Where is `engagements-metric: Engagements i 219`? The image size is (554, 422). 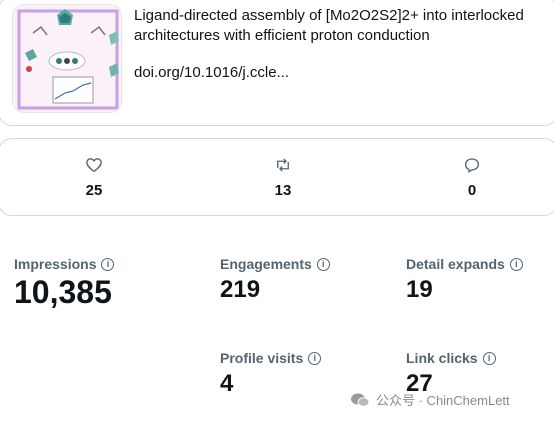
engagements-metric: Engagements i 219 is located at coordinates (275, 280).